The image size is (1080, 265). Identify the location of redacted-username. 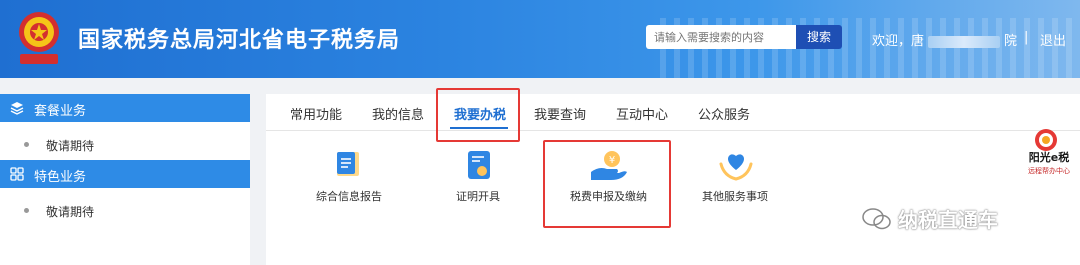
(964, 41).